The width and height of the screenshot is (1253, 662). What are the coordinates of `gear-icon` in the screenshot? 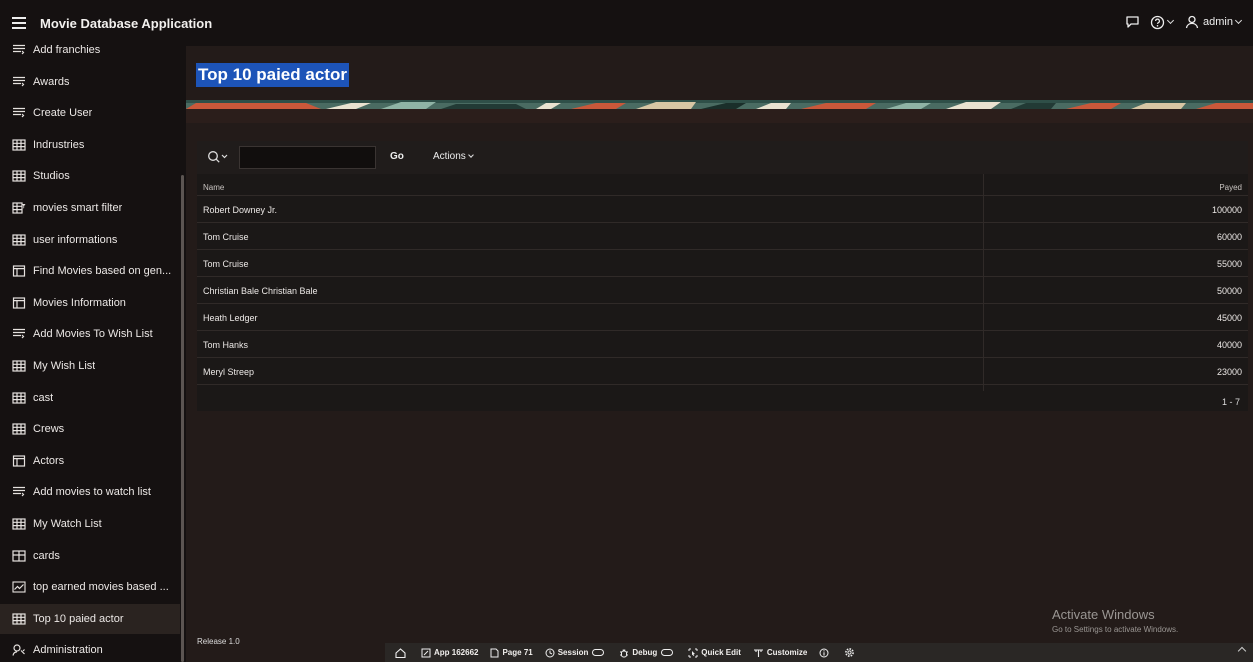 It's located at (850, 652).